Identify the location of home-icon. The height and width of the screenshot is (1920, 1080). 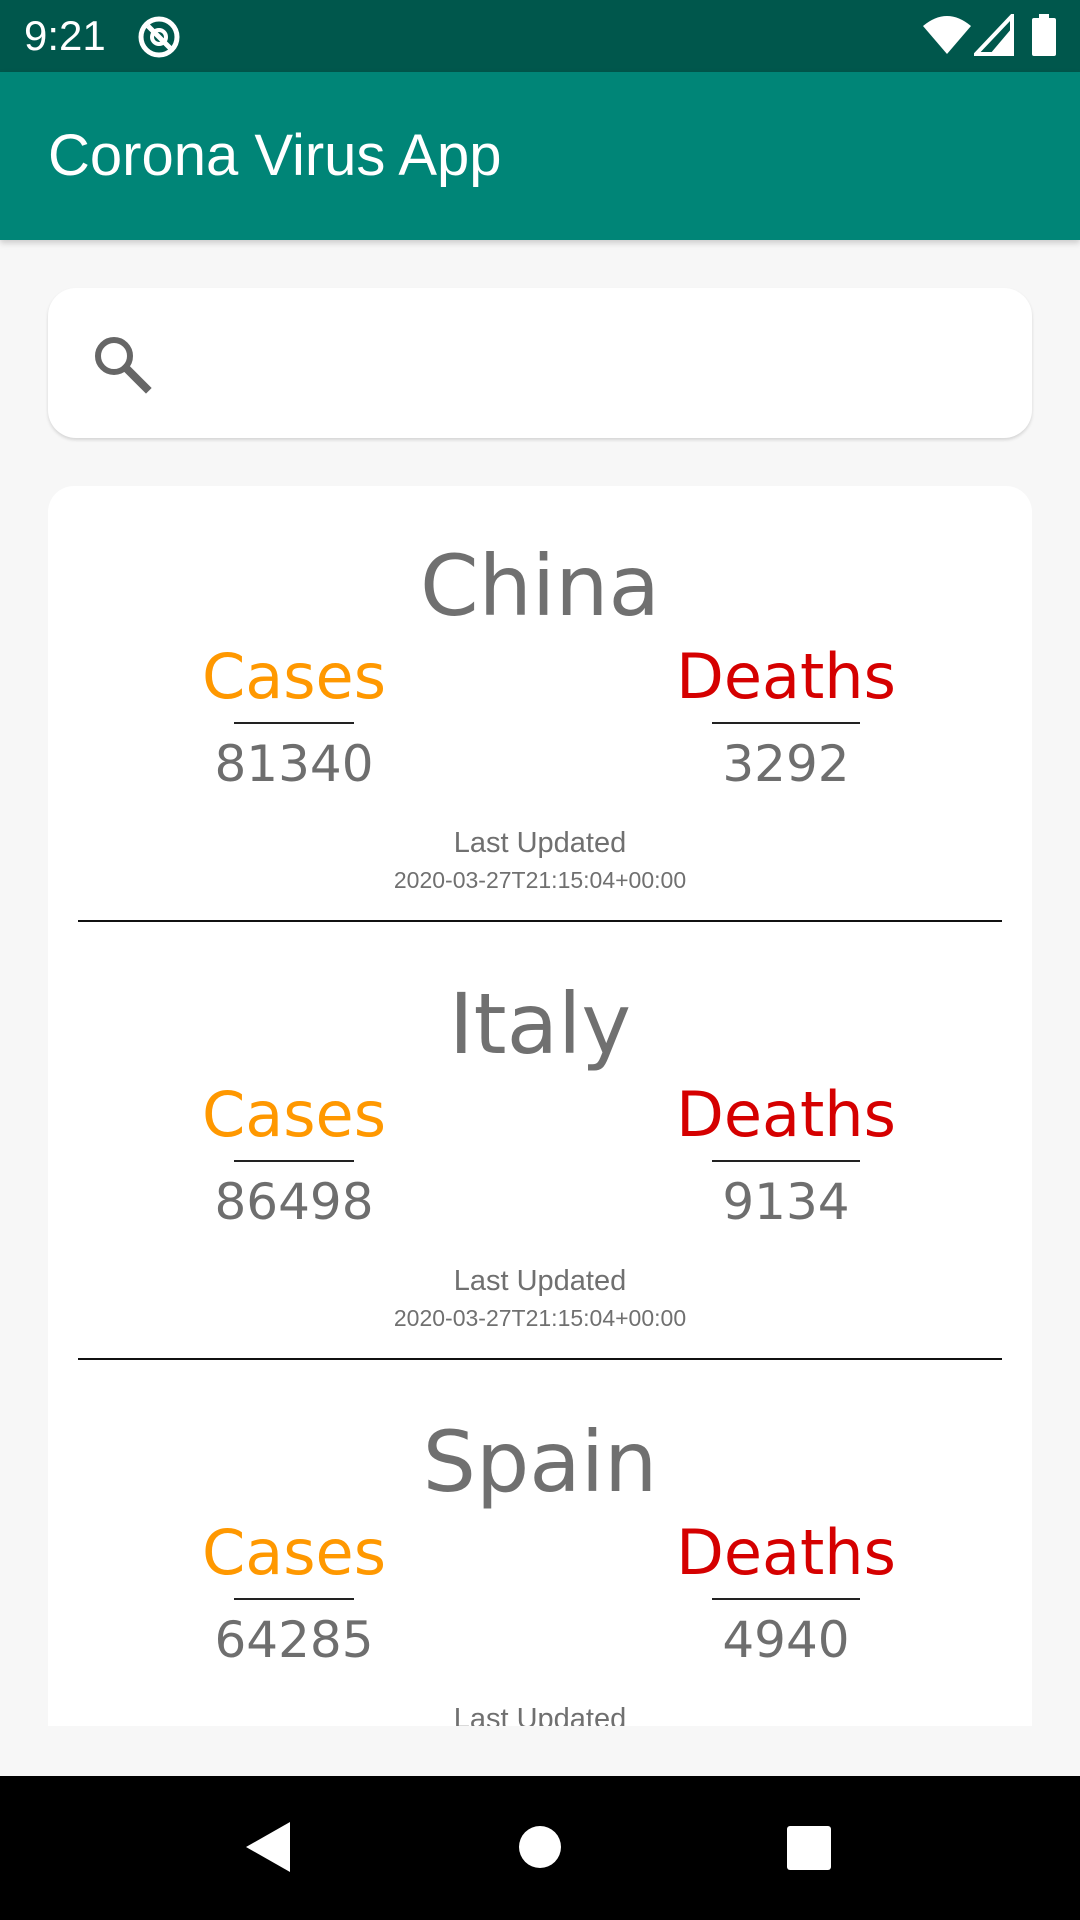
(540, 1847).